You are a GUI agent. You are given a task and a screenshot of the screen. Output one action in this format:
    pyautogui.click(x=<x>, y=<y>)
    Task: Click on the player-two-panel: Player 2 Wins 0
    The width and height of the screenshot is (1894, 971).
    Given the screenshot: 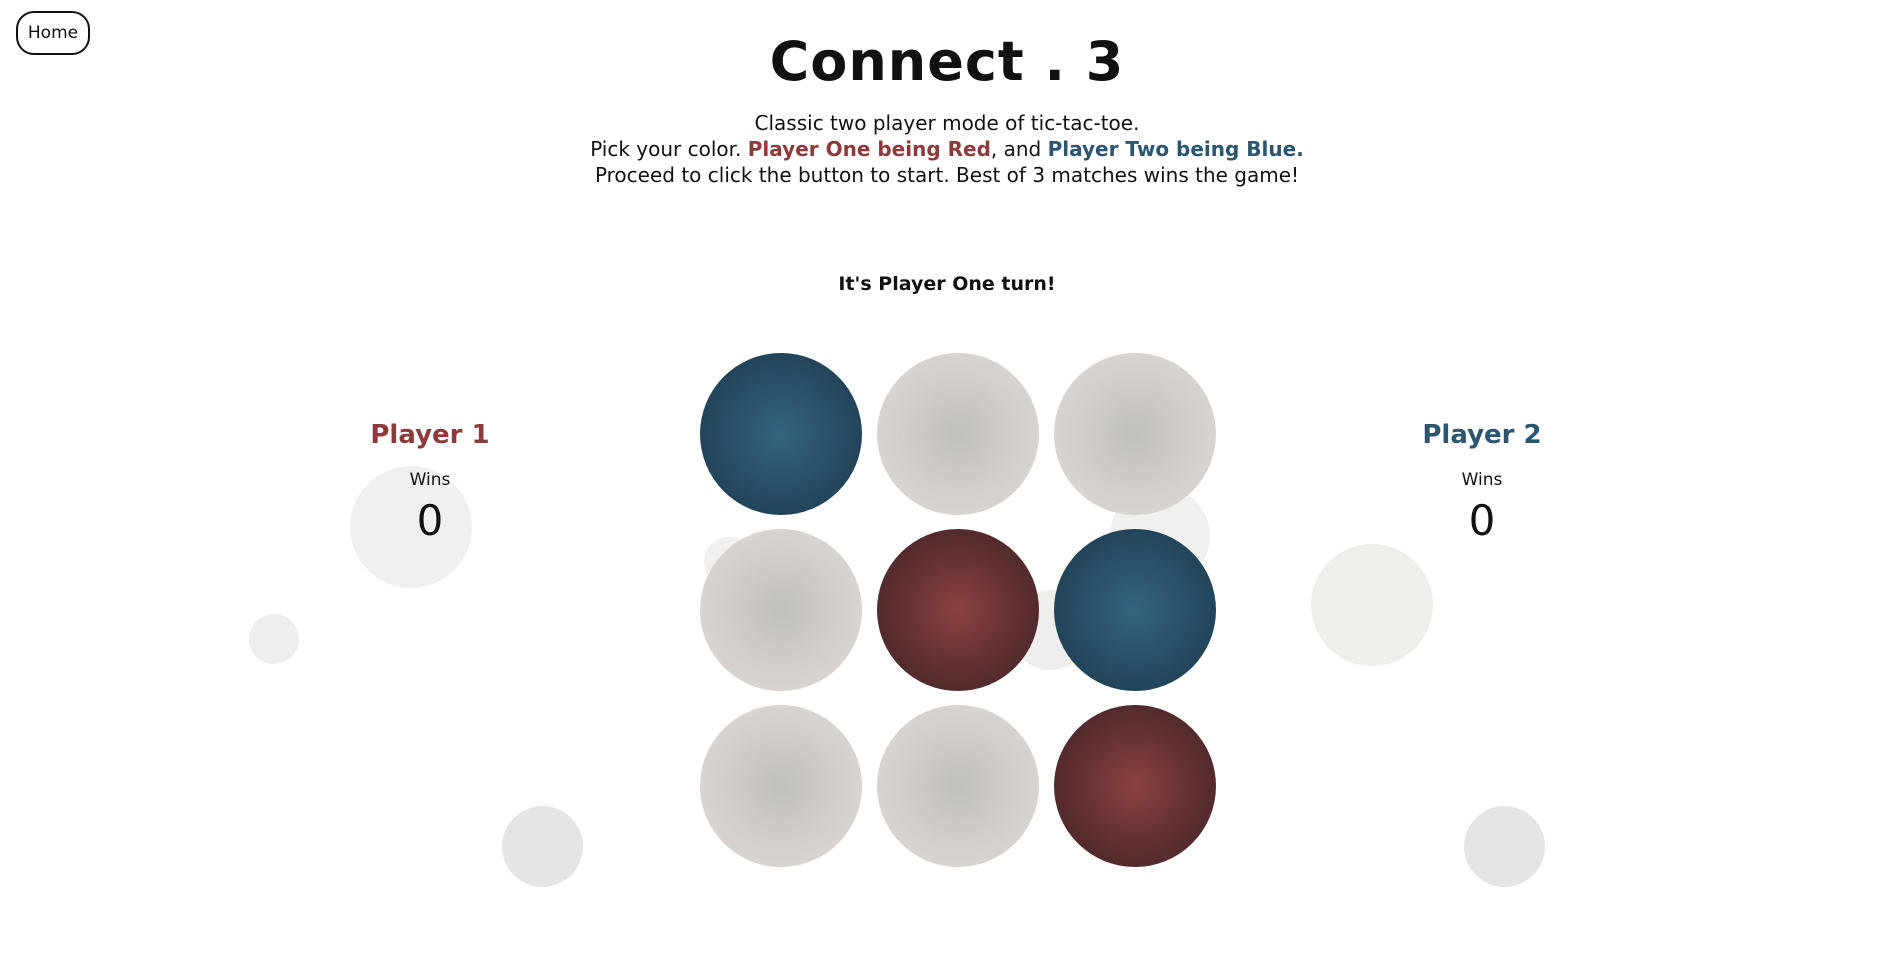 What is the action you would take?
    pyautogui.click(x=1482, y=482)
    